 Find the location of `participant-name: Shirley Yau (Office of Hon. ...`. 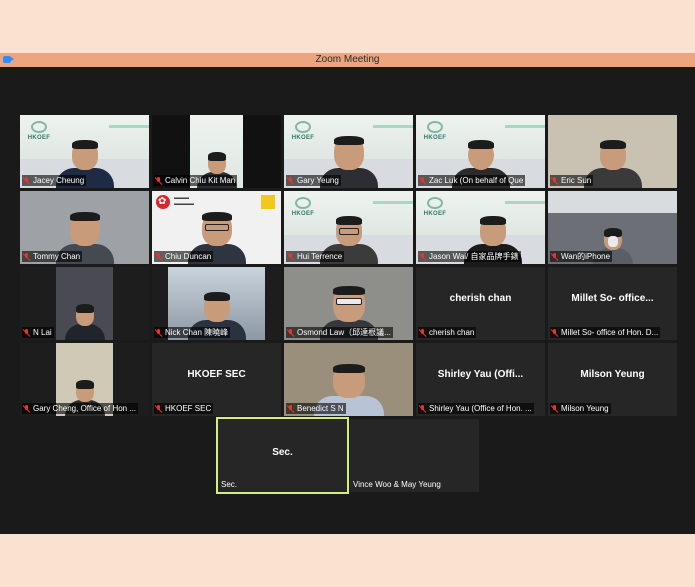

participant-name: Shirley Yau (Office of Hon. ... is located at coordinates (476, 408).